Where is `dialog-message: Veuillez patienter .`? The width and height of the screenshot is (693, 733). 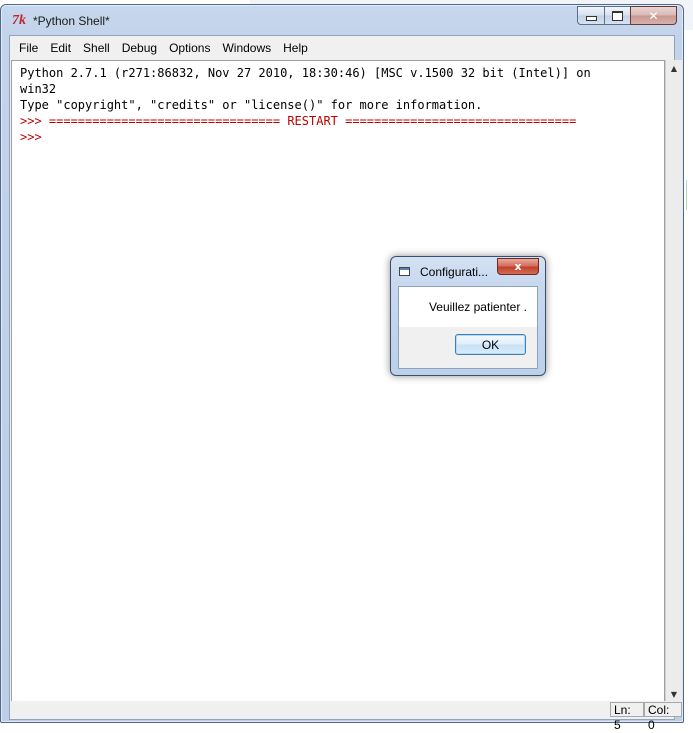 dialog-message: Veuillez patienter . is located at coordinates (477, 307).